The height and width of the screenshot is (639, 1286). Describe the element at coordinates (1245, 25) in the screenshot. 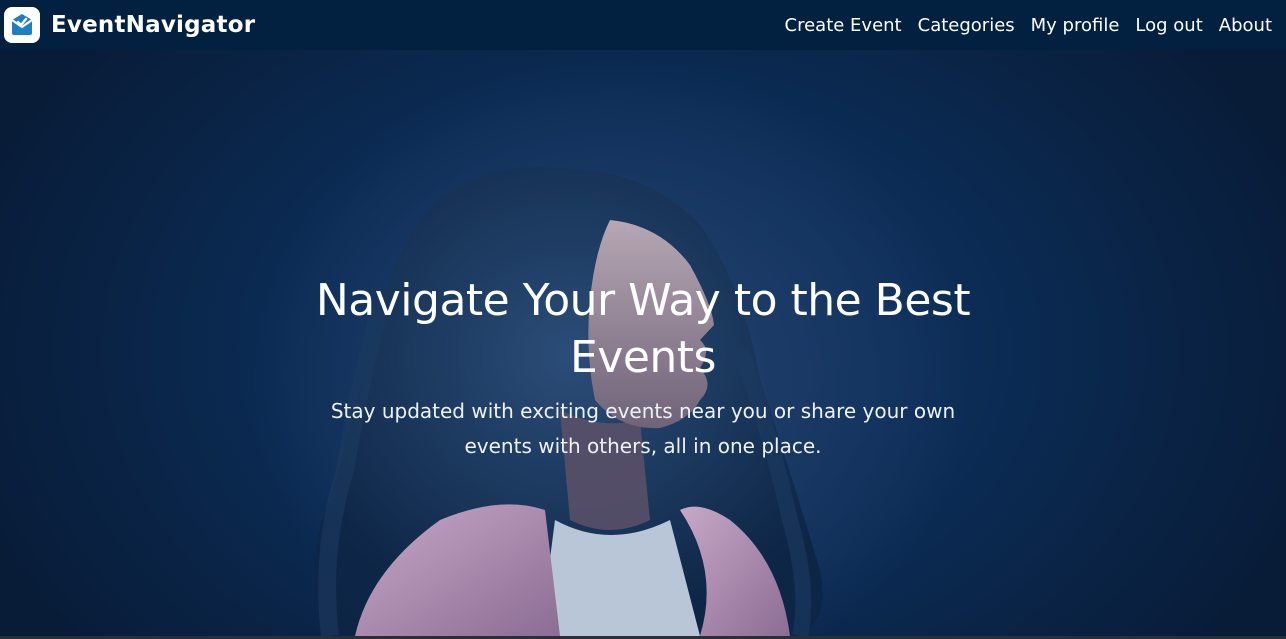

I see `nav-about: About` at that location.